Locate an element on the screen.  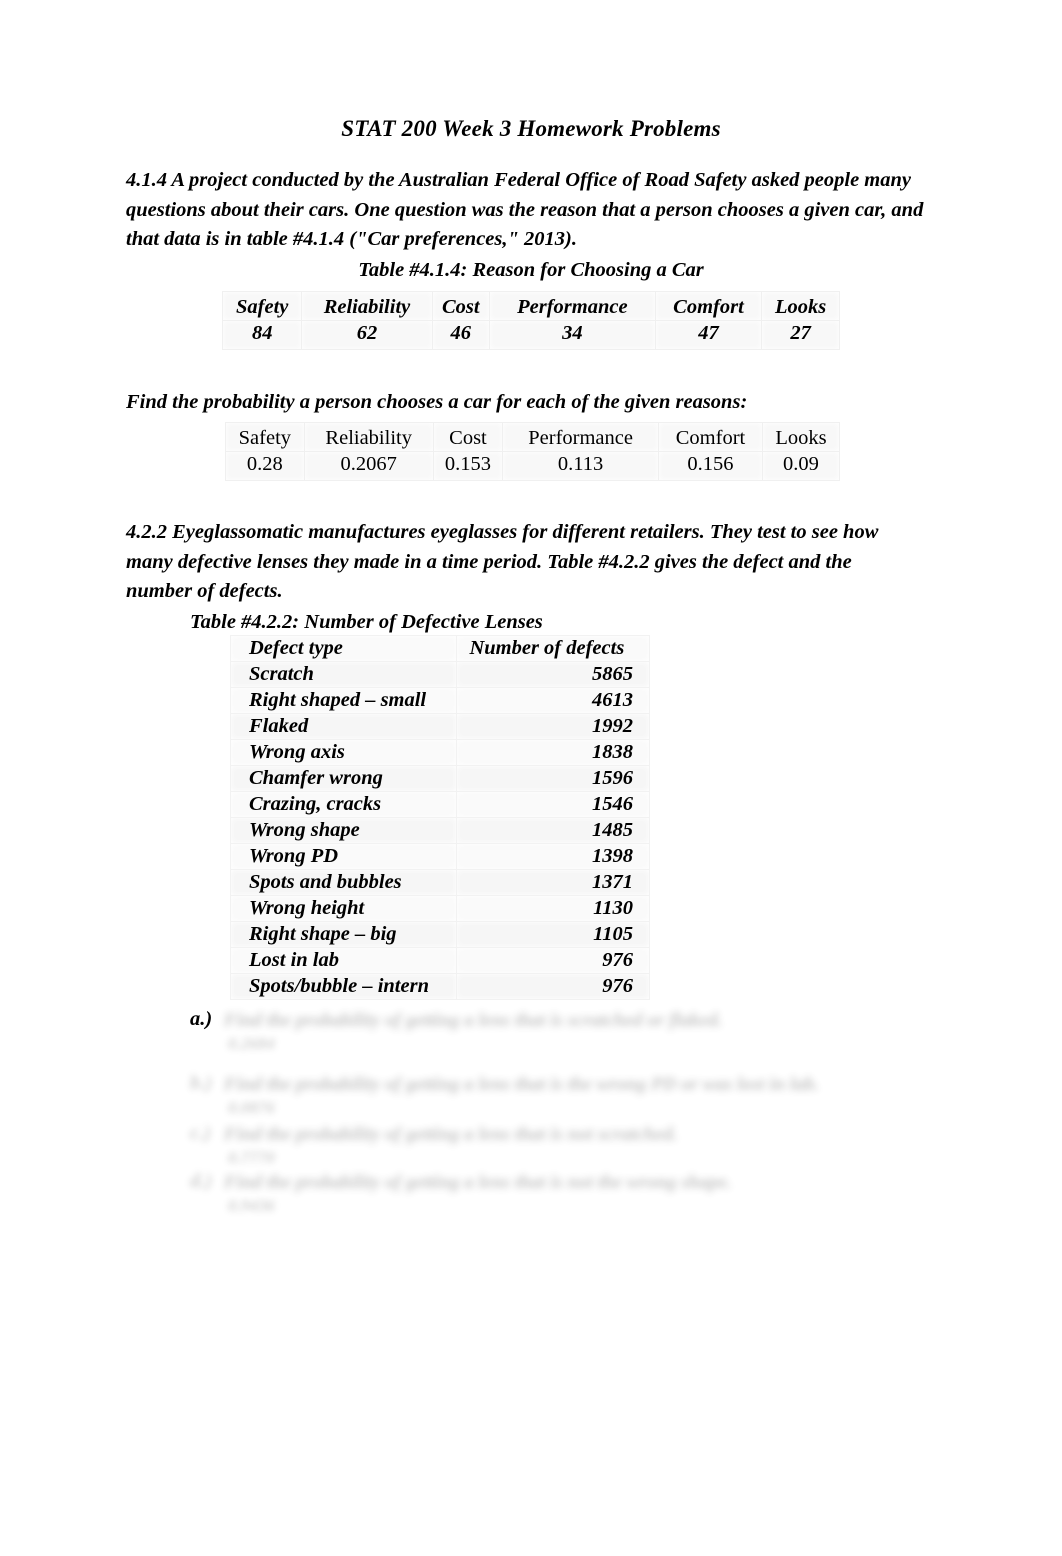
table-row: Wrong PD 1398 is located at coordinates (439, 856).